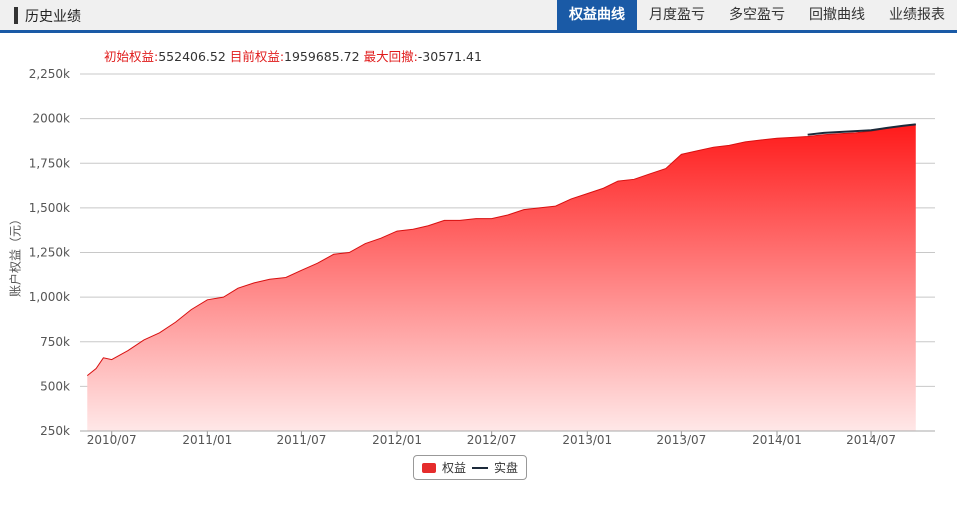  What do you see at coordinates (777, 440) in the screenshot?
I see `x-tick-label: 2014/01` at bounding box center [777, 440].